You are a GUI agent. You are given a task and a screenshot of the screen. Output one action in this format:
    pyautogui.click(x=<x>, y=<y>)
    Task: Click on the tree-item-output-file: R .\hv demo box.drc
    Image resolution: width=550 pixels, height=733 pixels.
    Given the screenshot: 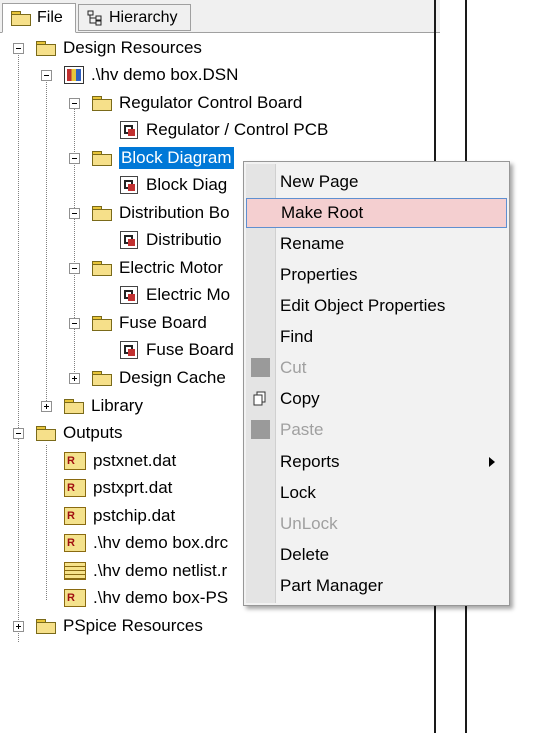 What is the action you would take?
    pyautogui.click(x=146, y=543)
    